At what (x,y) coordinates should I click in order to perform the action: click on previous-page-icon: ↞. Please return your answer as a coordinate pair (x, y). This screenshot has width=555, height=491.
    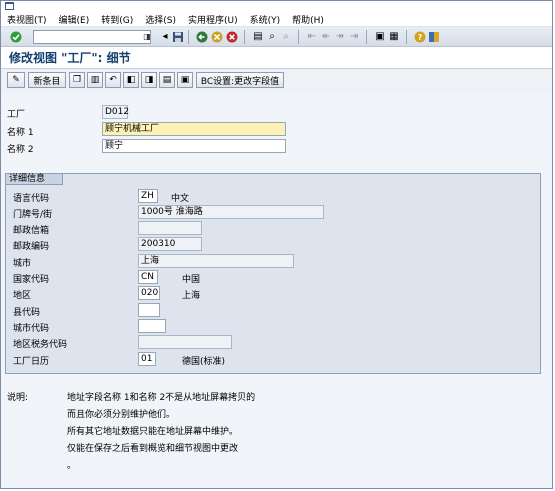
    Looking at the image, I should click on (326, 37).